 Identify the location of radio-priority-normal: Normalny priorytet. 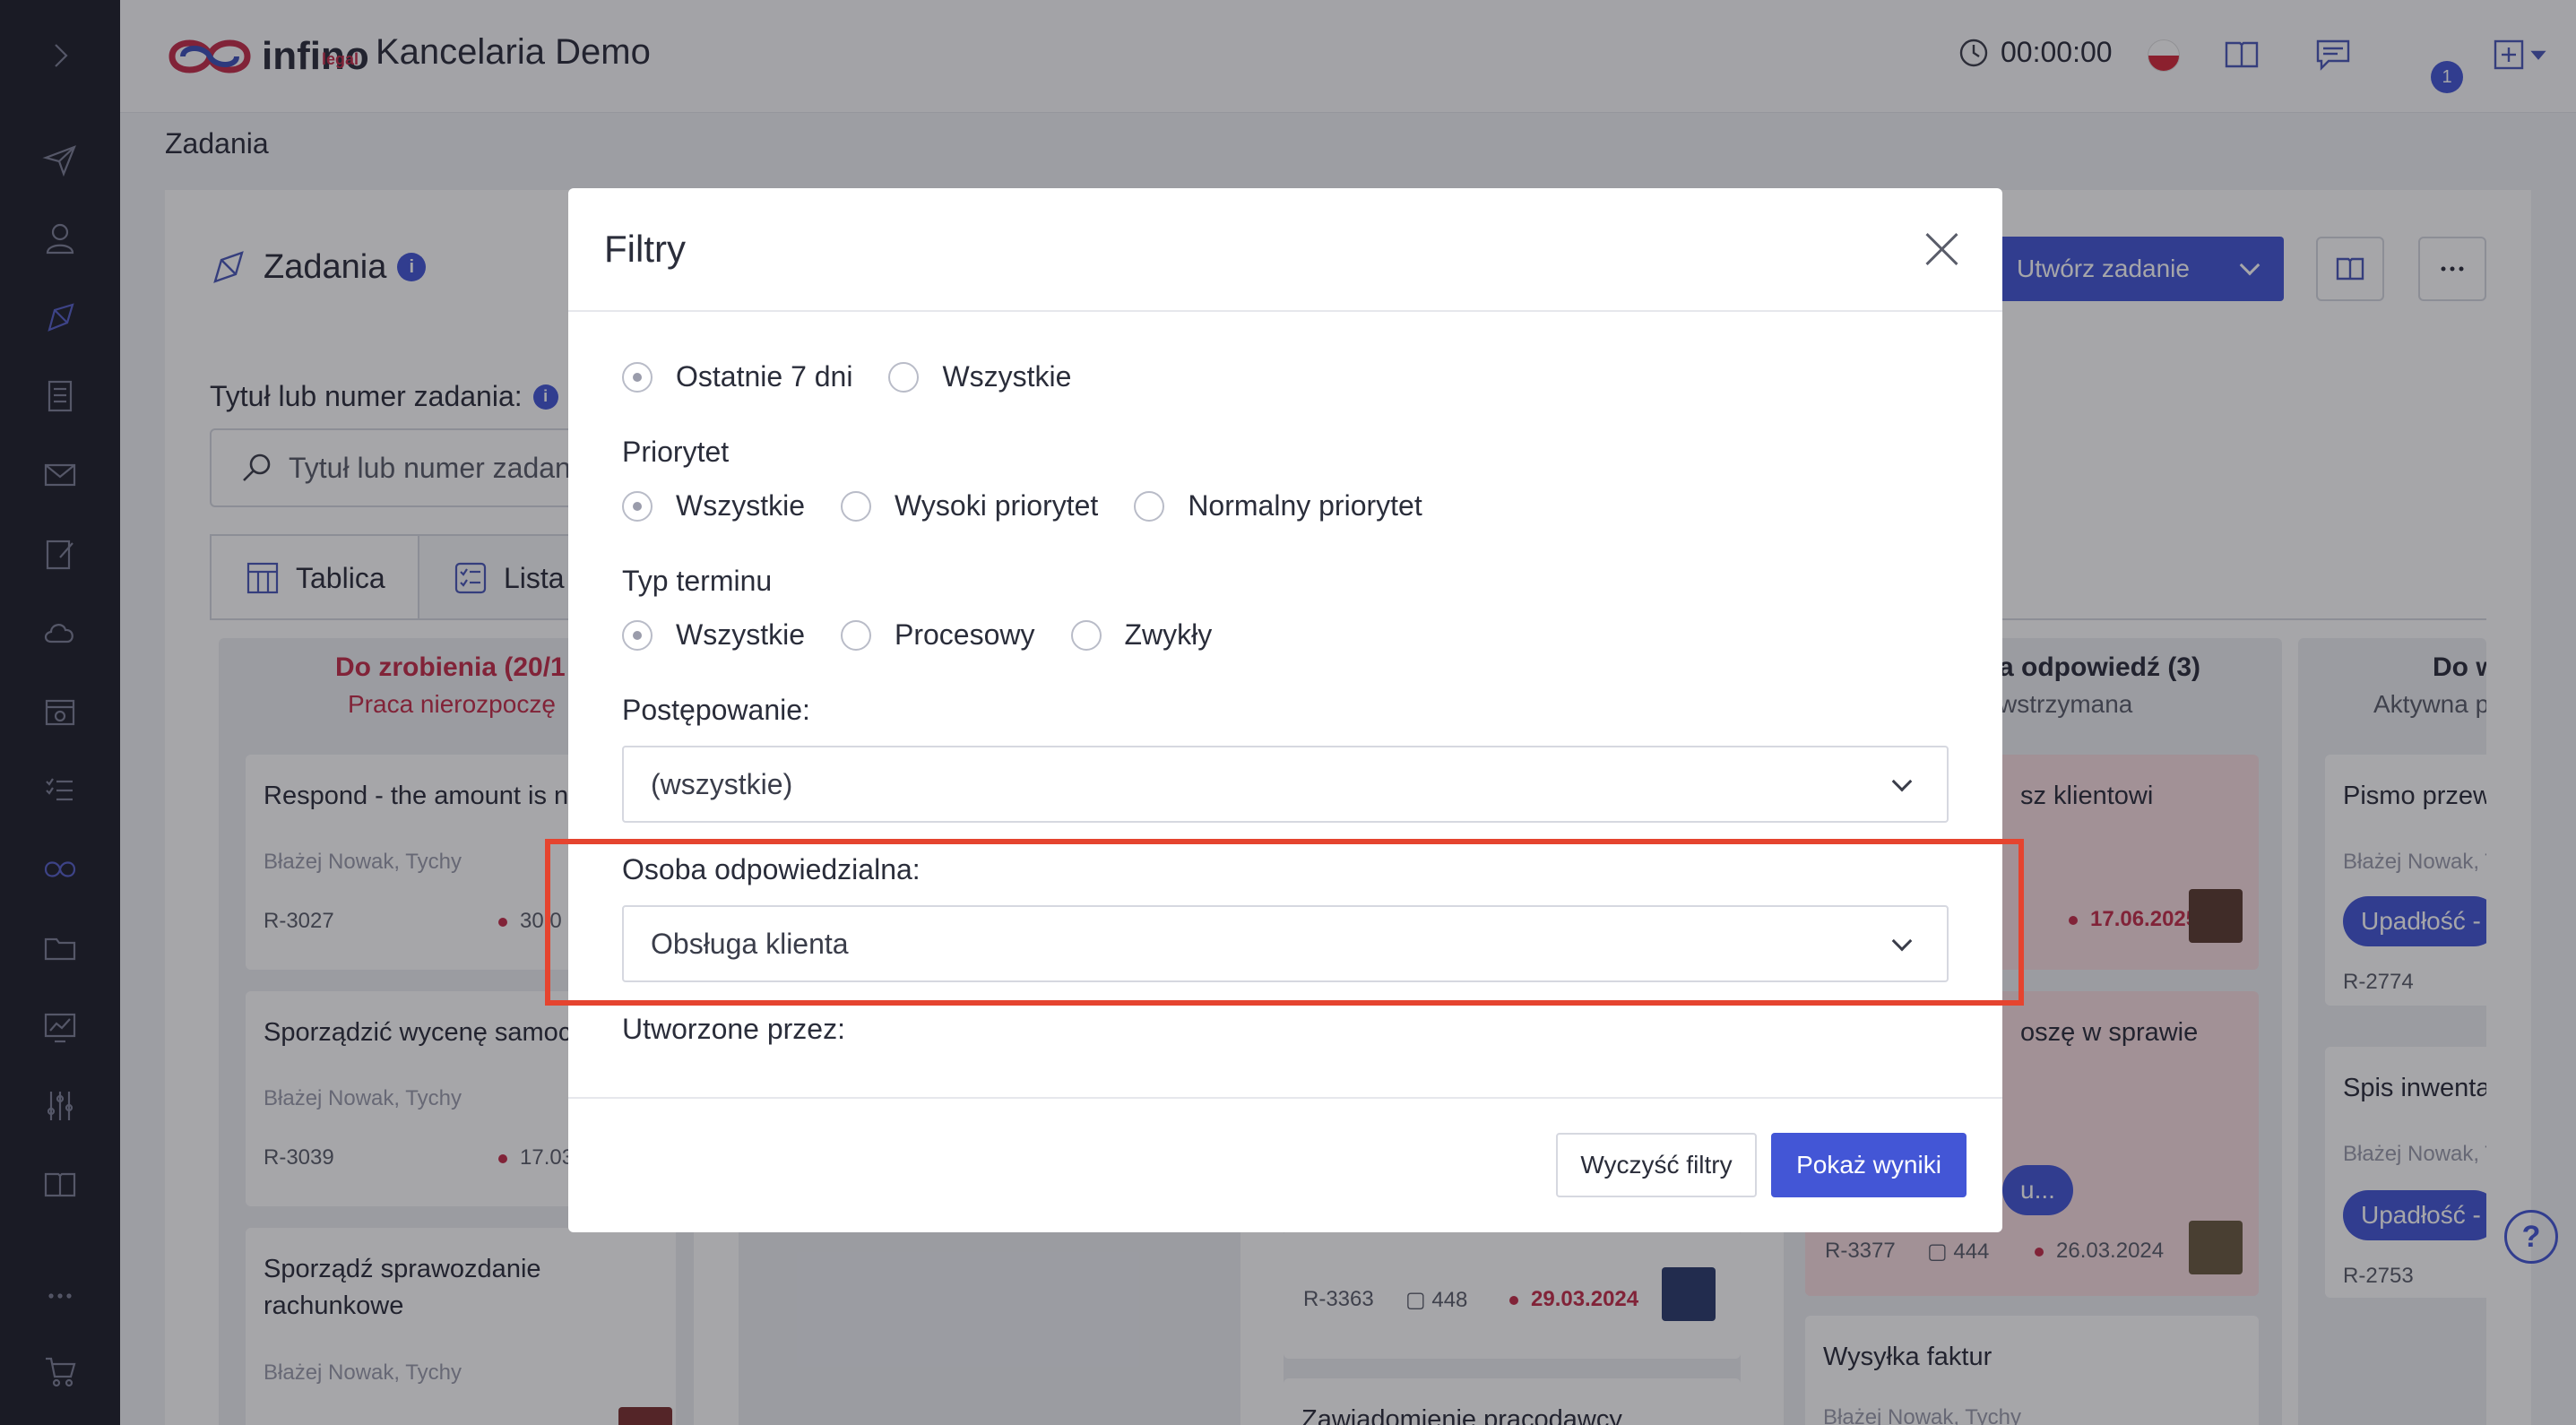
(1278, 505).